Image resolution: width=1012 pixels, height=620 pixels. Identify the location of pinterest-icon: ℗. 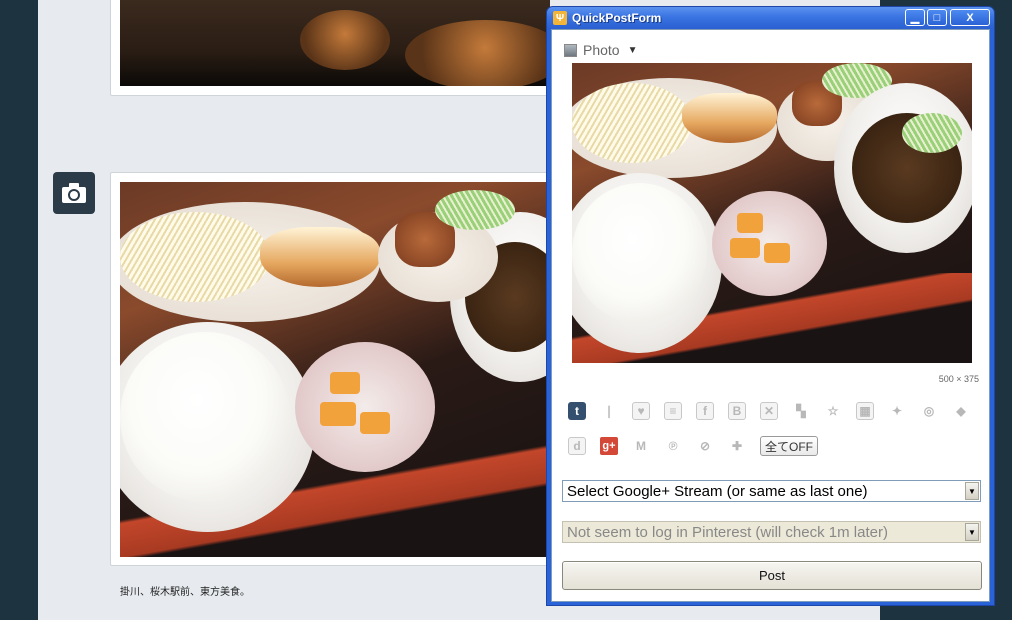
(673, 446).